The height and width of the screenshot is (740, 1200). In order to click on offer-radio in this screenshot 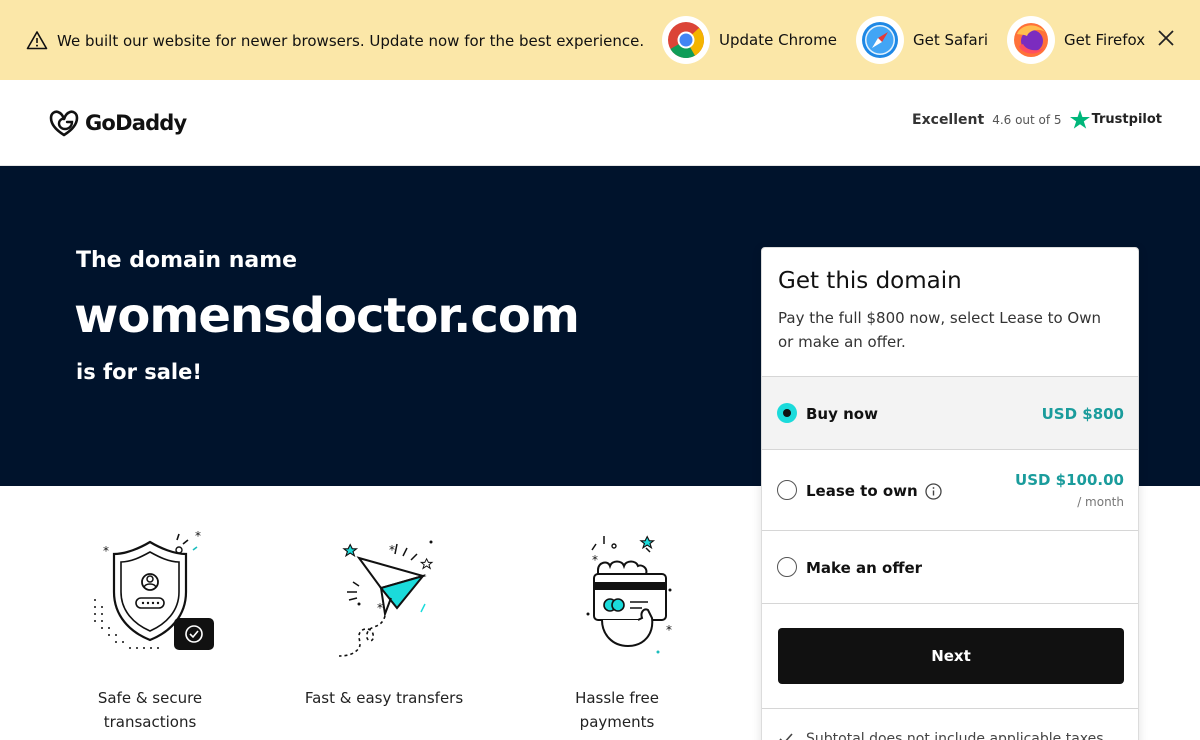, I will do `click(787, 567)`.